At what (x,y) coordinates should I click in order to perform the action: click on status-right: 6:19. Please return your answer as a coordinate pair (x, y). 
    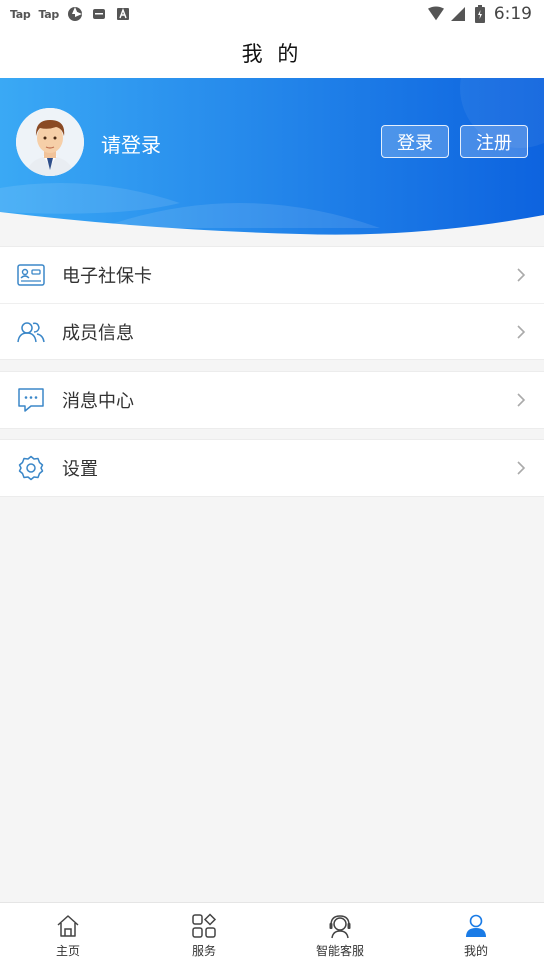
    Looking at the image, I should click on (479, 14).